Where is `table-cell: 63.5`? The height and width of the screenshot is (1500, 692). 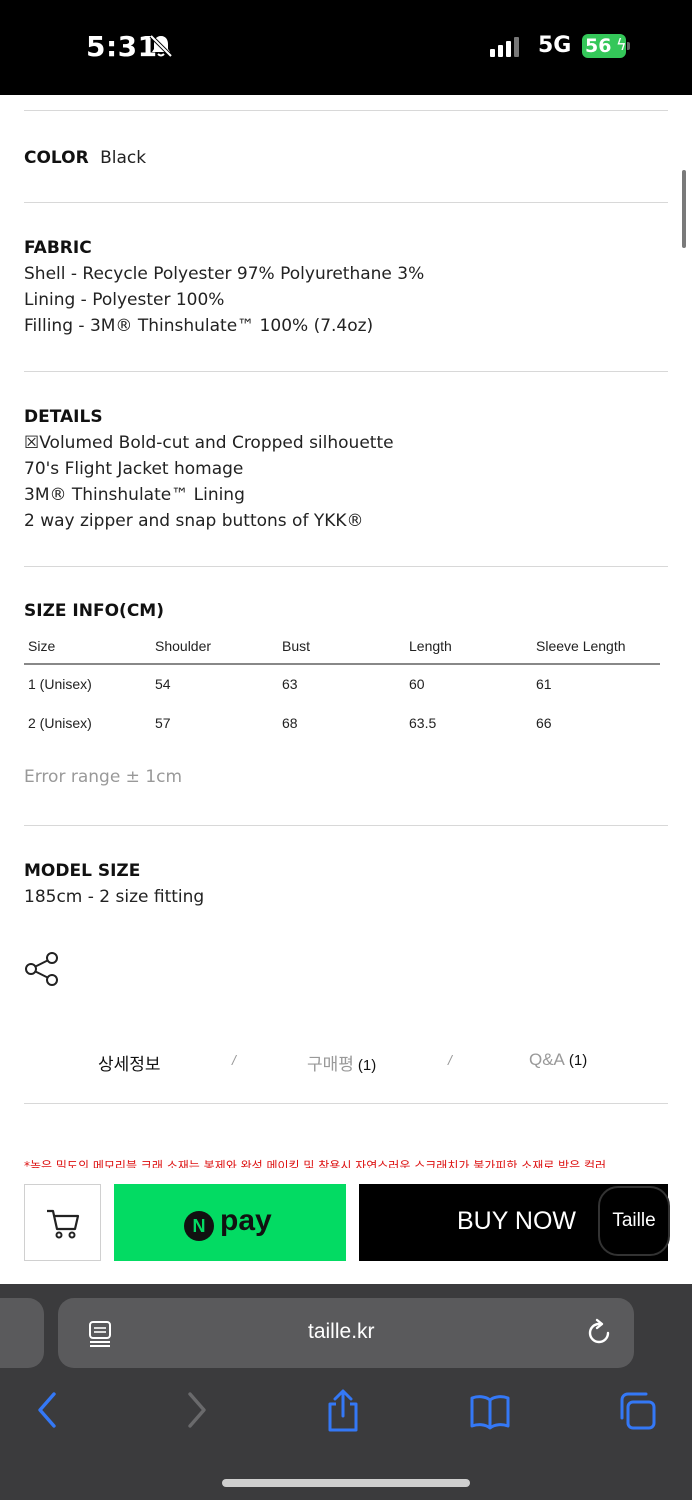
table-cell: 63.5 is located at coordinates (423, 722).